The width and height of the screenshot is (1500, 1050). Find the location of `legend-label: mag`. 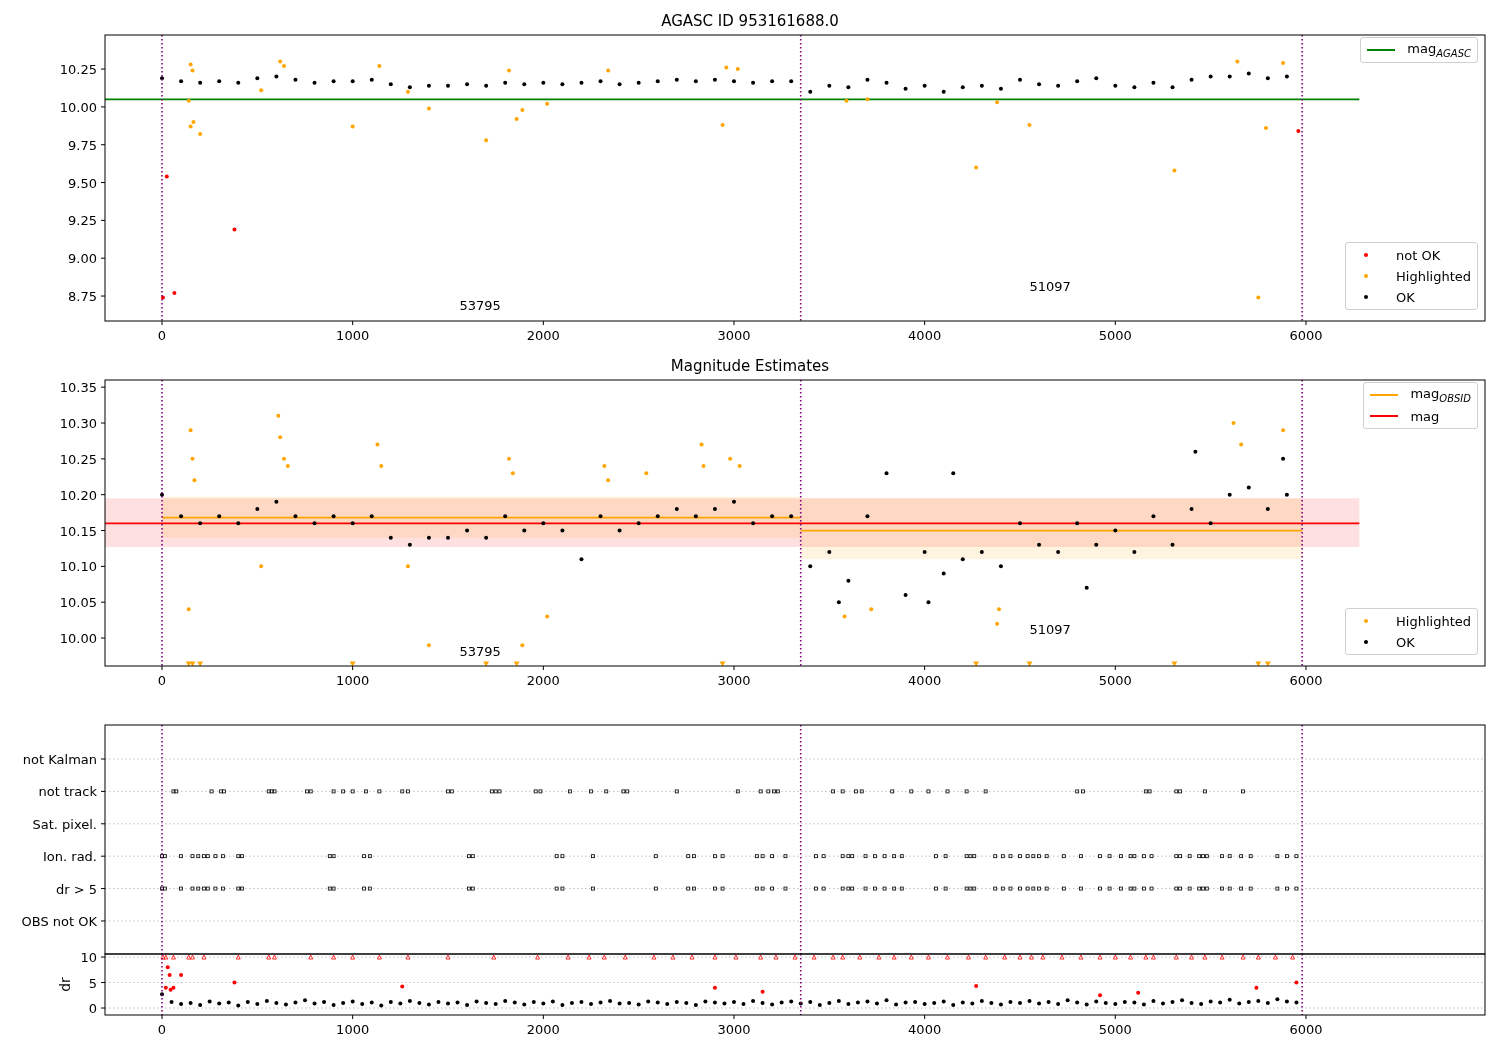

legend-label: mag is located at coordinates (1425, 416).